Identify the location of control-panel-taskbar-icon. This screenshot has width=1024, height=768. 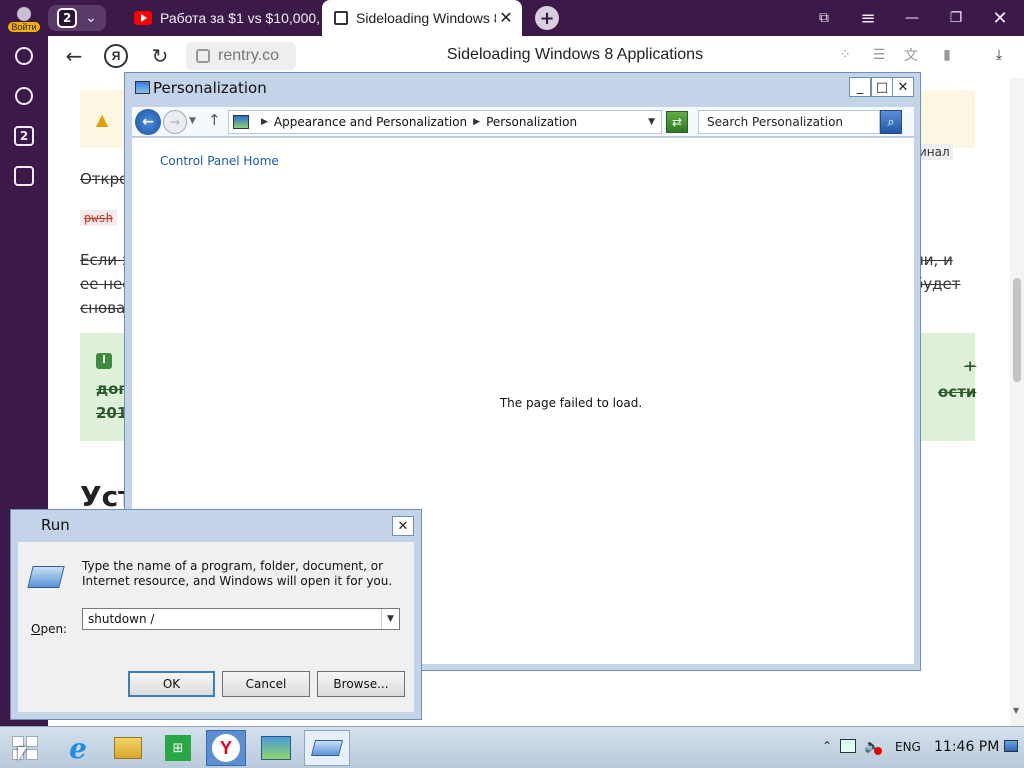
(276, 748).